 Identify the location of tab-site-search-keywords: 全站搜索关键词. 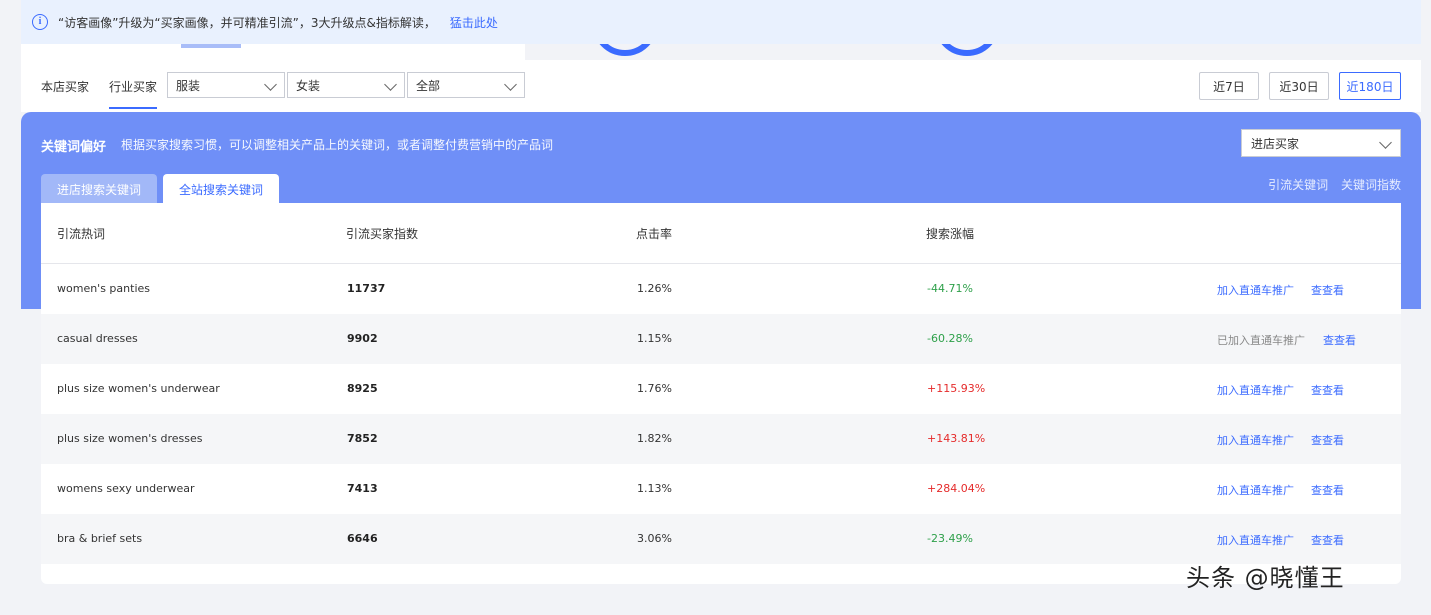
(221, 189).